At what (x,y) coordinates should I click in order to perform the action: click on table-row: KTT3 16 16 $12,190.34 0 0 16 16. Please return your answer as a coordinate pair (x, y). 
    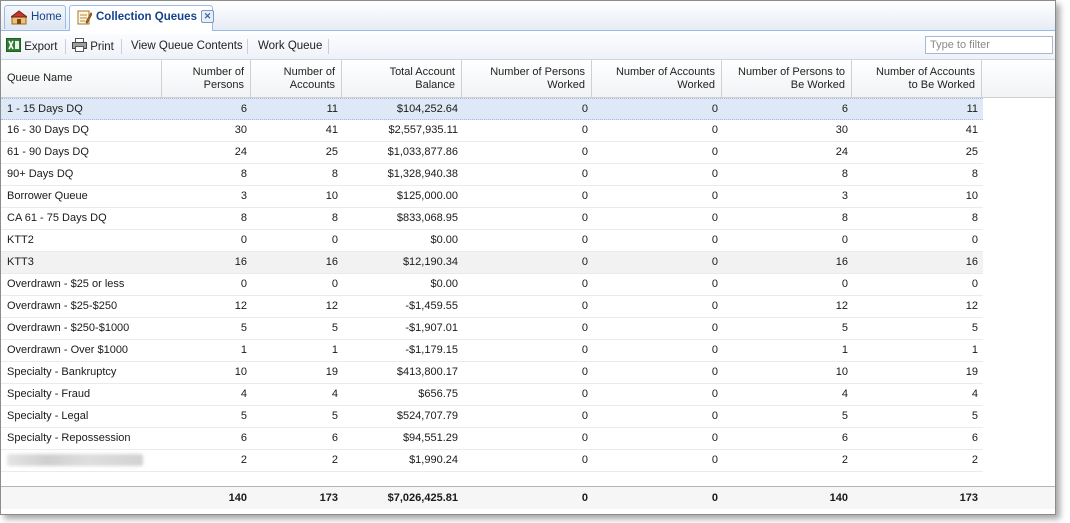
    Looking at the image, I should click on (492, 263).